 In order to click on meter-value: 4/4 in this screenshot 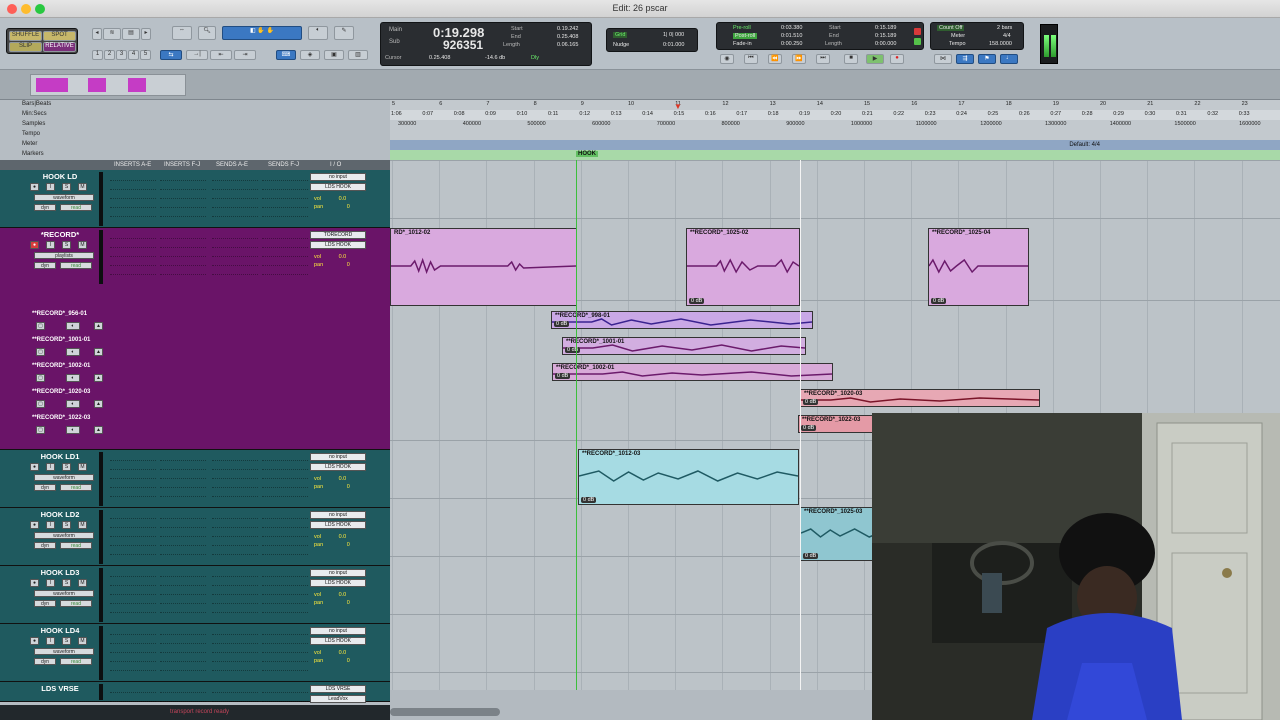, I will do `click(1007, 36)`.